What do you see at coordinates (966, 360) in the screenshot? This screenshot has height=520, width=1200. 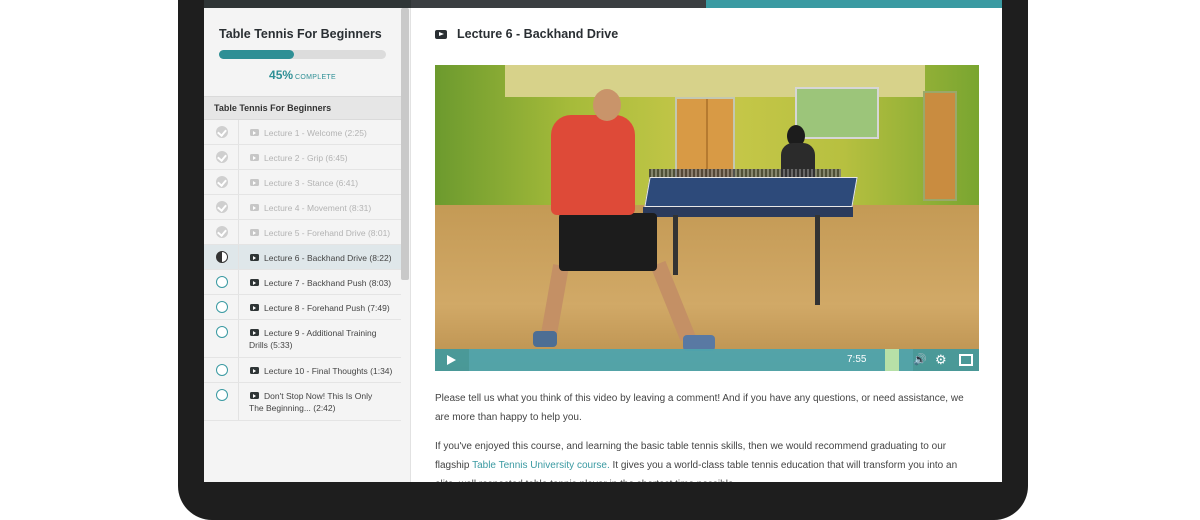 I see `fullscreen-icon` at bounding box center [966, 360].